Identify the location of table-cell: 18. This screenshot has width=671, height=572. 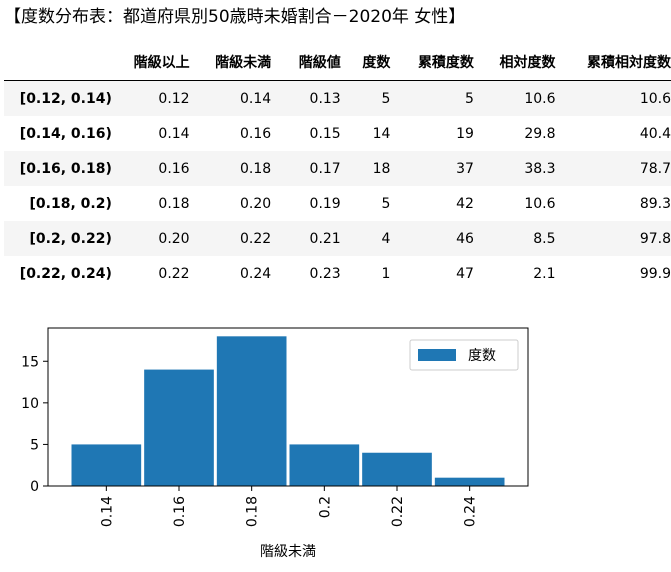
(365, 168).